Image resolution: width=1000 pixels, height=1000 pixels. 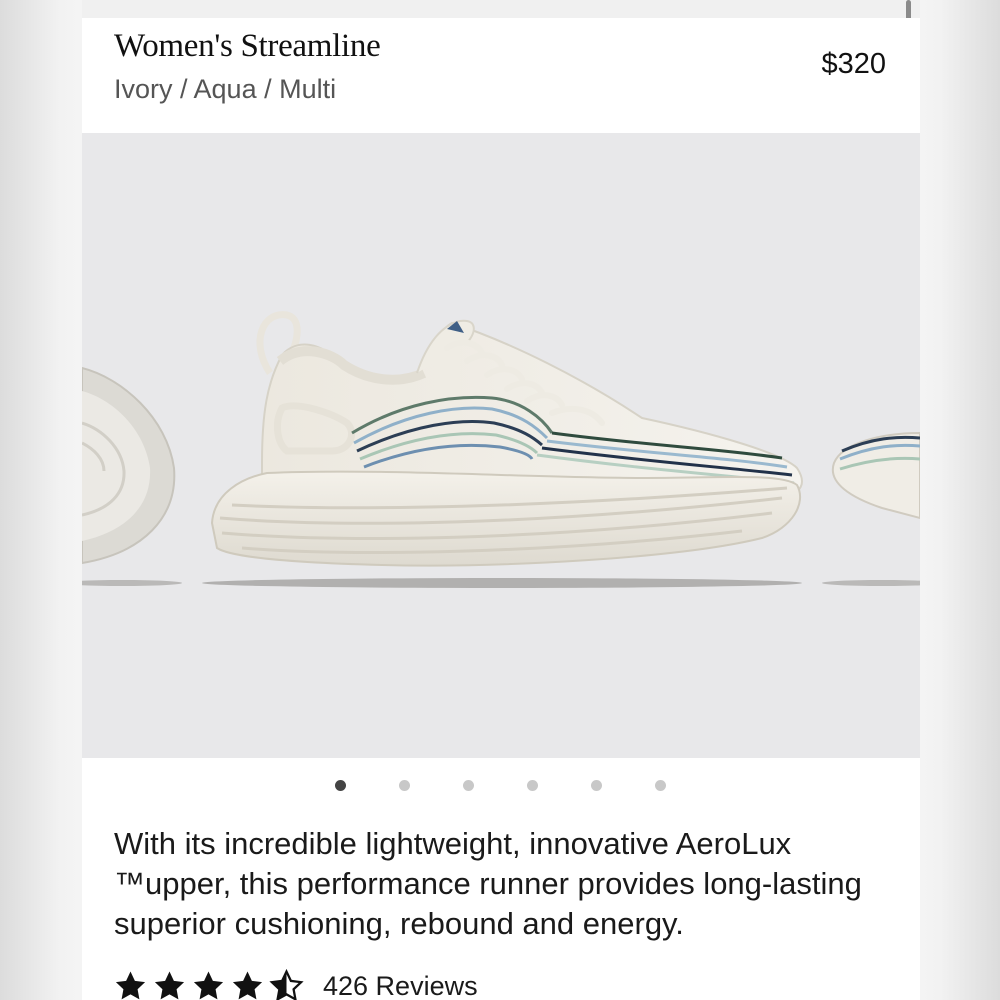 I want to click on product-colorway: Ivory / Aqua / Multi, so click(x=225, y=89).